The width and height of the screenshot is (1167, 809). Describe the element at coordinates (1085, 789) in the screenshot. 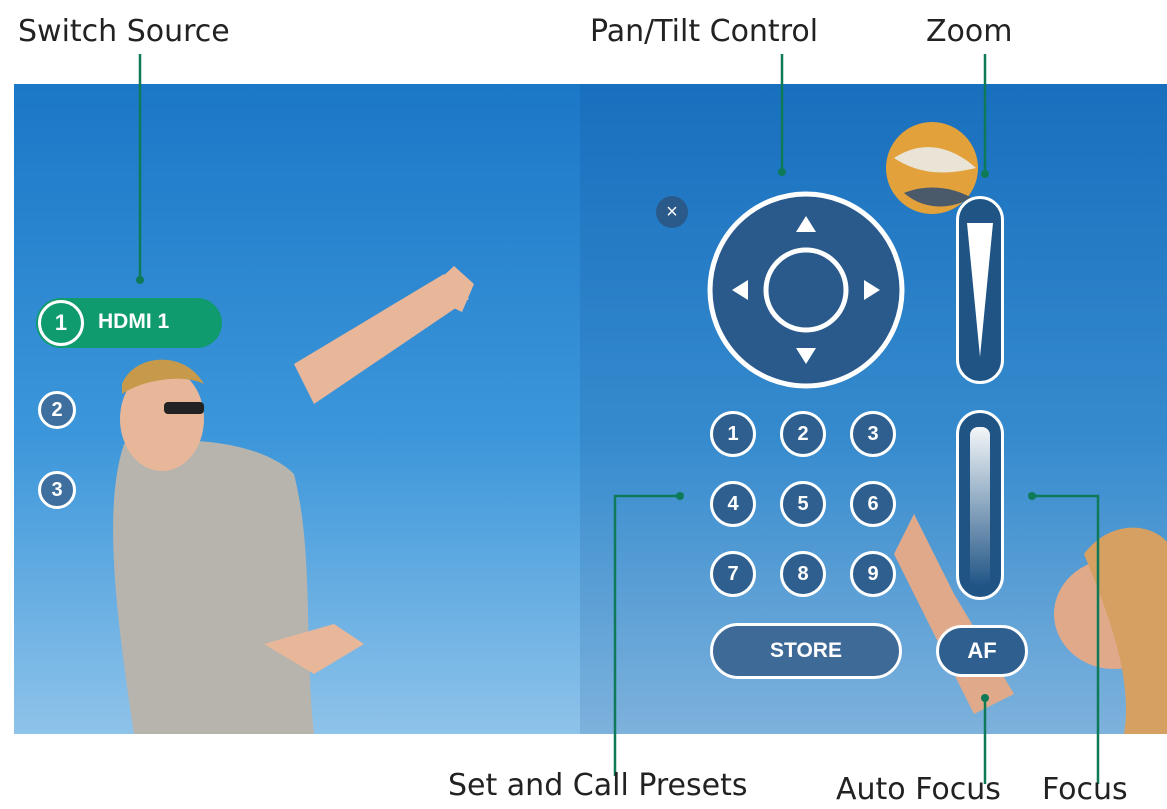

I see `callout-focus: Focus` at that location.